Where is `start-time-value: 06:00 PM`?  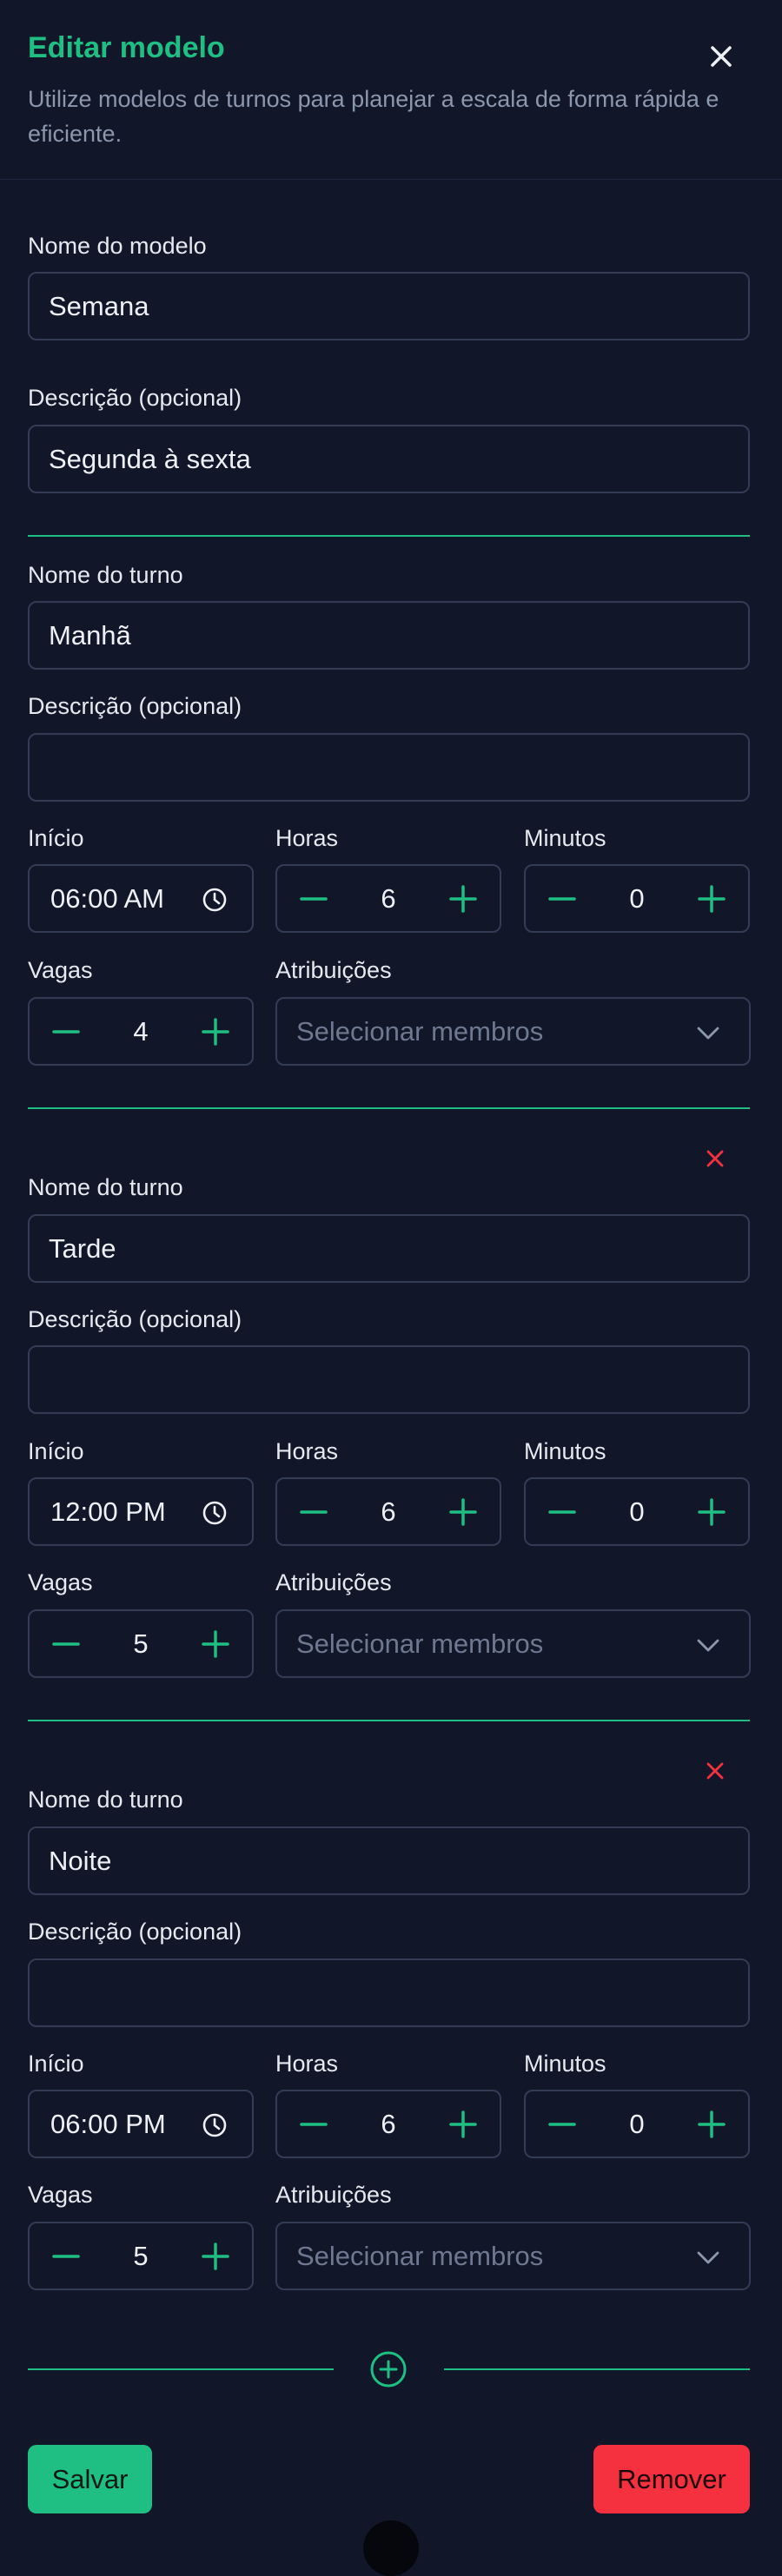
start-time-value: 06:00 PM is located at coordinates (108, 2124).